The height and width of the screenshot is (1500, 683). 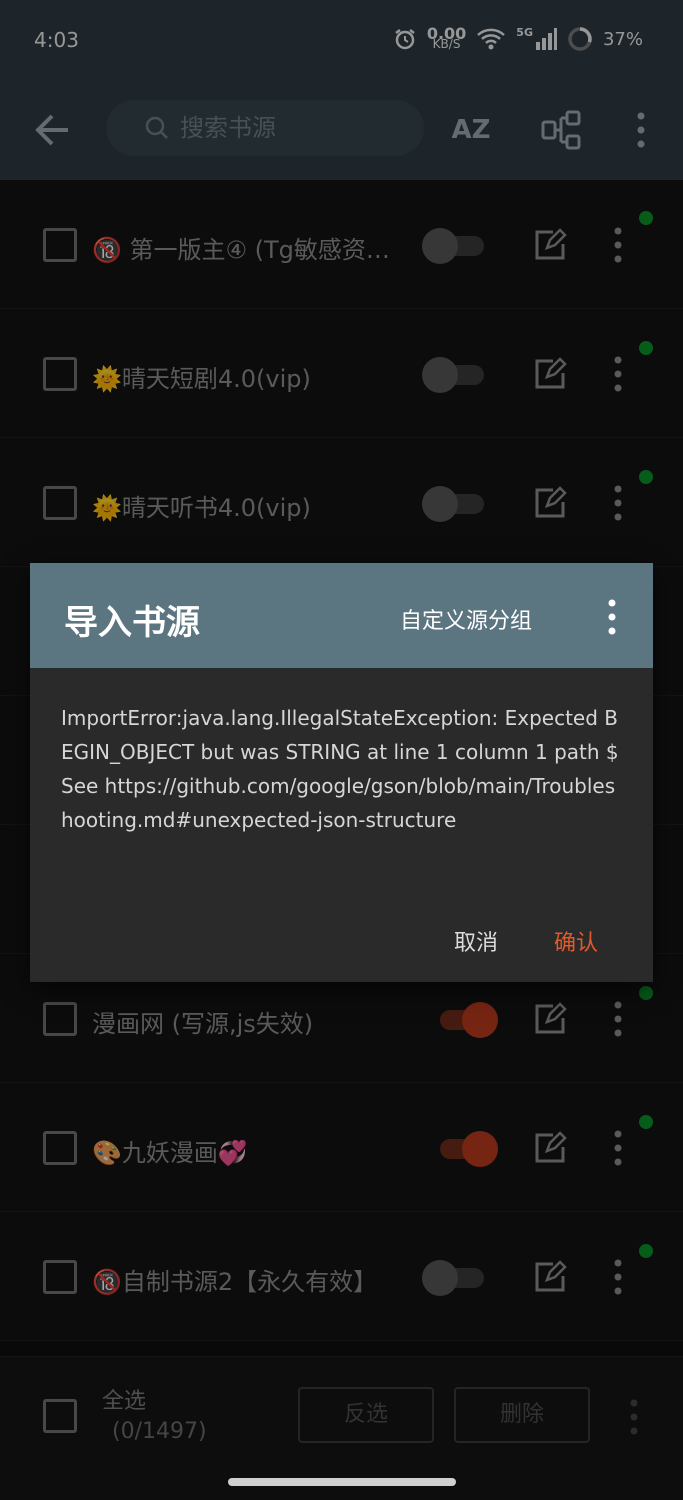 What do you see at coordinates (612, 617) in the screenshot?
I see `dialog-more-icon` at bounding box center [612, 617].